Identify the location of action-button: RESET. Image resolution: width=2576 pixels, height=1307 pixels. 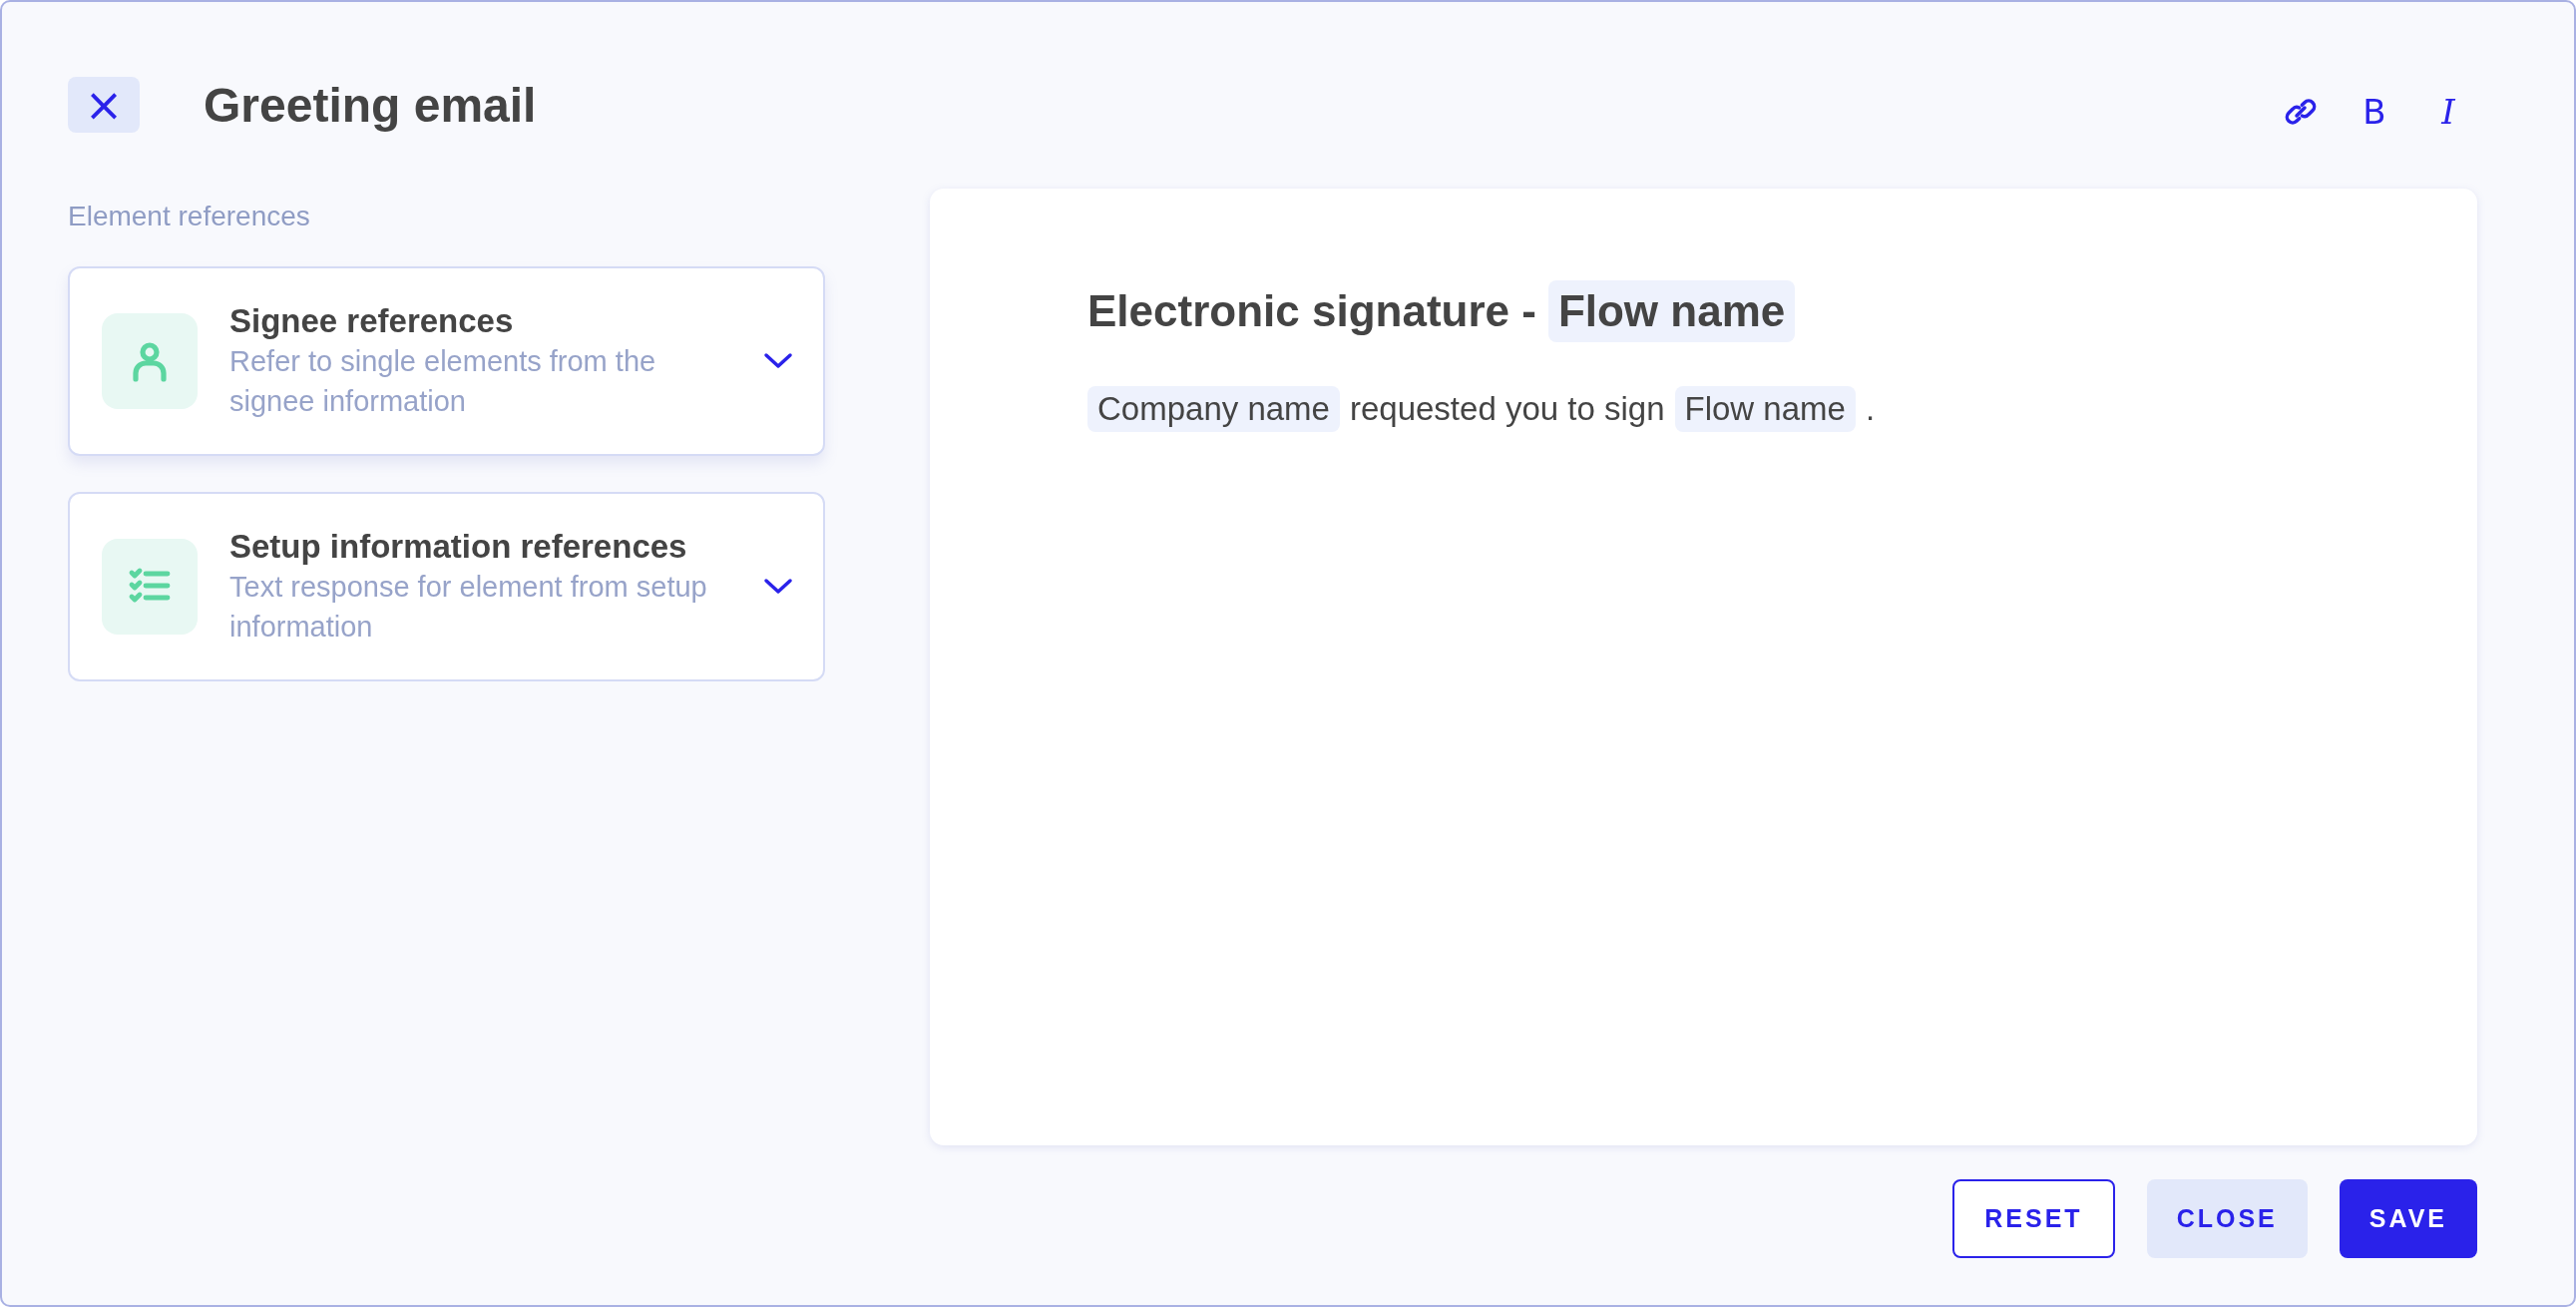
(2033, 1218).